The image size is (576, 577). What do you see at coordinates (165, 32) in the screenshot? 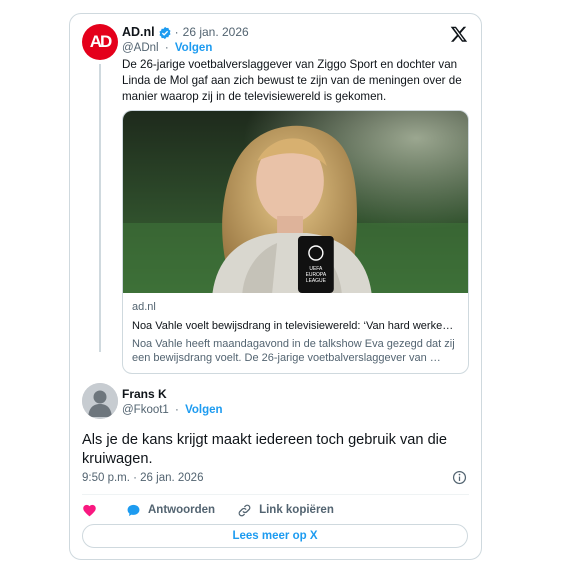
I see `verified-badge-icon` at bounding box center [165, 32].